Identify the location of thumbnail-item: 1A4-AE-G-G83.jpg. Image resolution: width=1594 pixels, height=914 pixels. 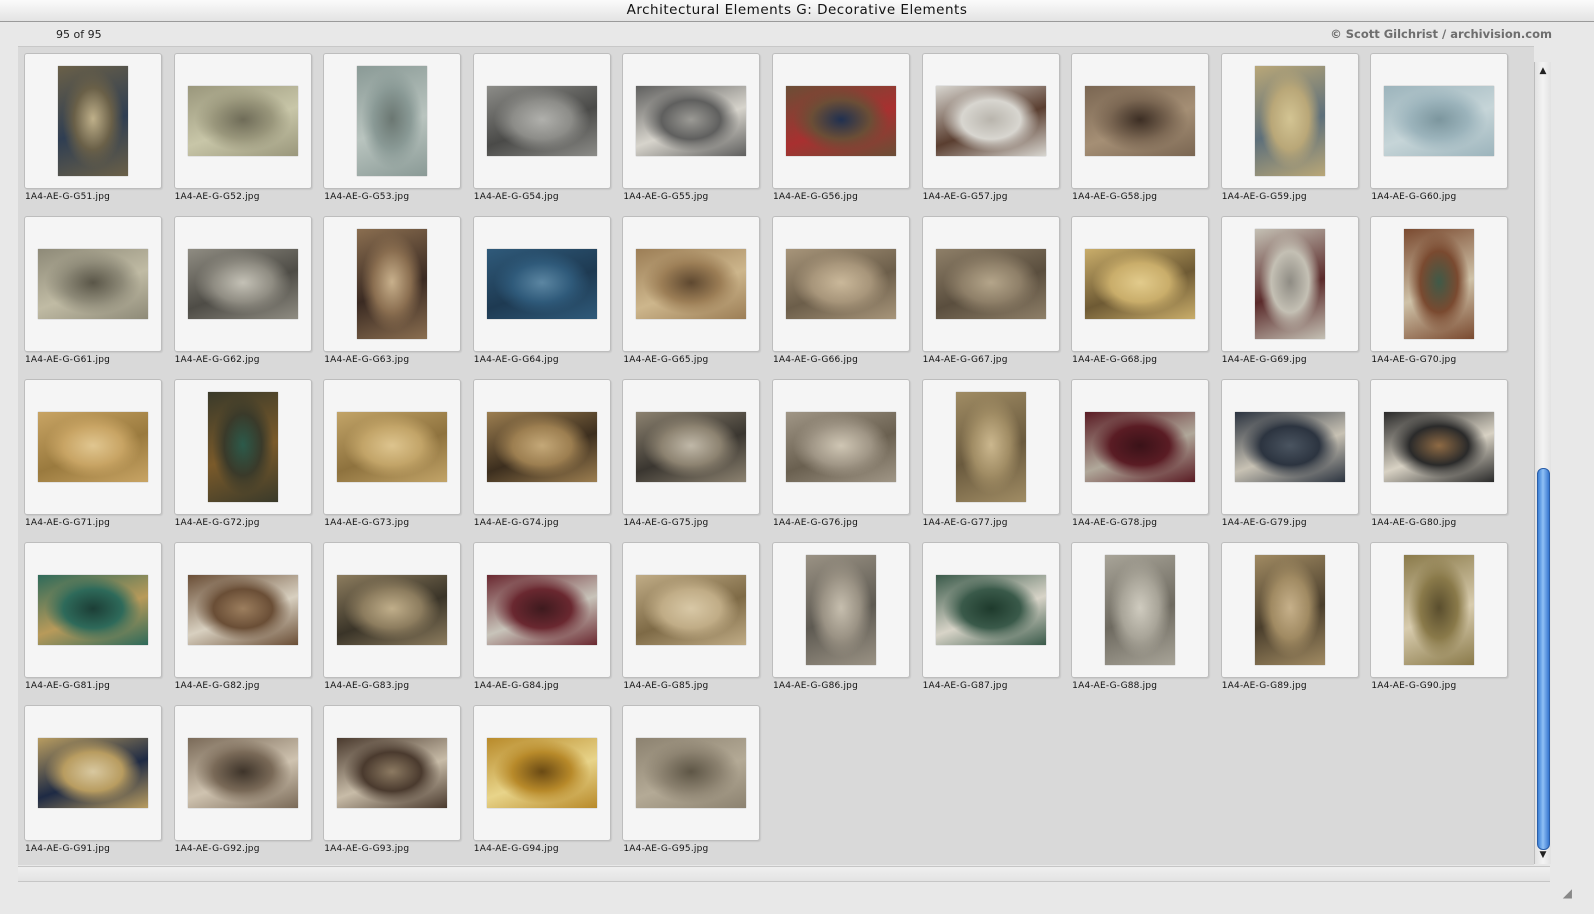
(392, 616).